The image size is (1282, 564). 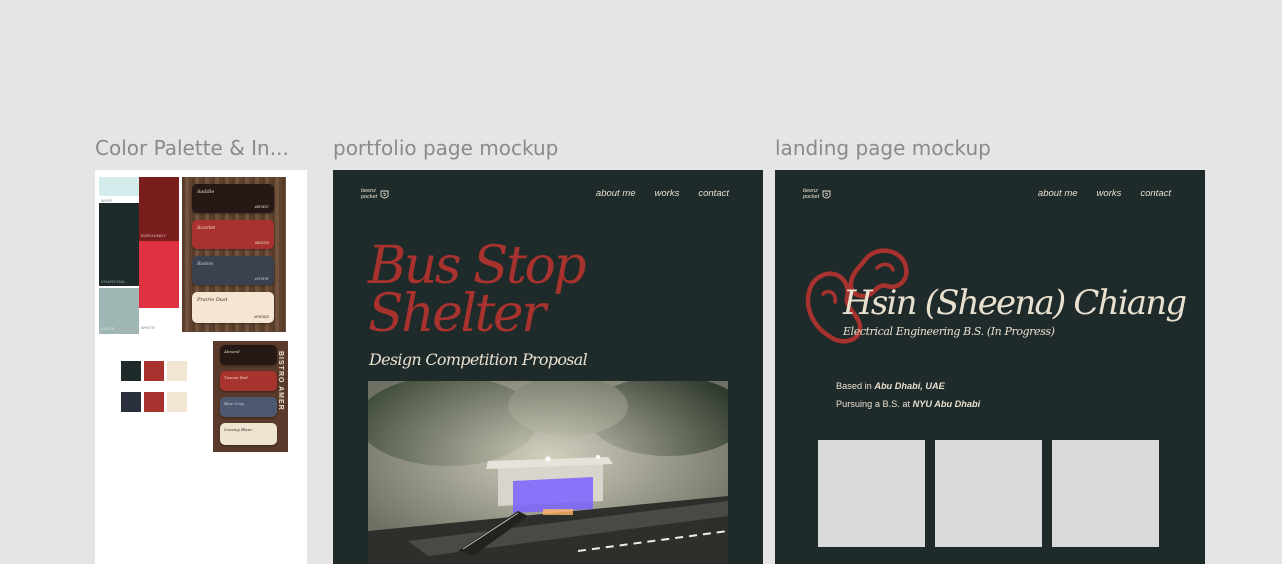 What do you see at coordinates (261, 317) in the screenshot?
I see `palette-card-hex: #F5E6D3` at bounding box center [261, 317].